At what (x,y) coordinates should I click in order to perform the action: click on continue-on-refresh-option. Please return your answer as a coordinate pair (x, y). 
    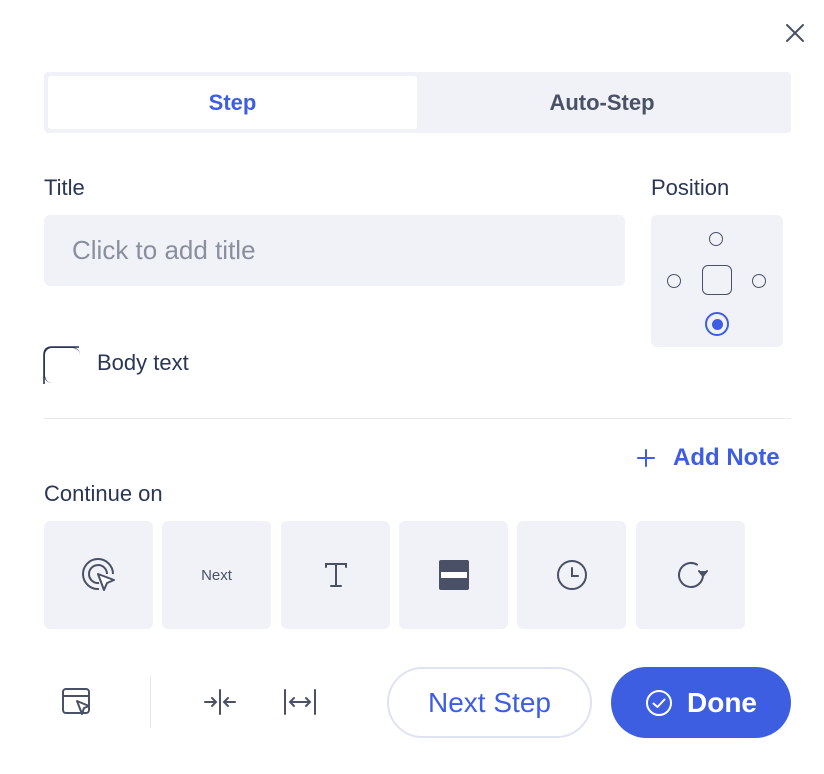
    Looking at the image, I should click on (690, 575).